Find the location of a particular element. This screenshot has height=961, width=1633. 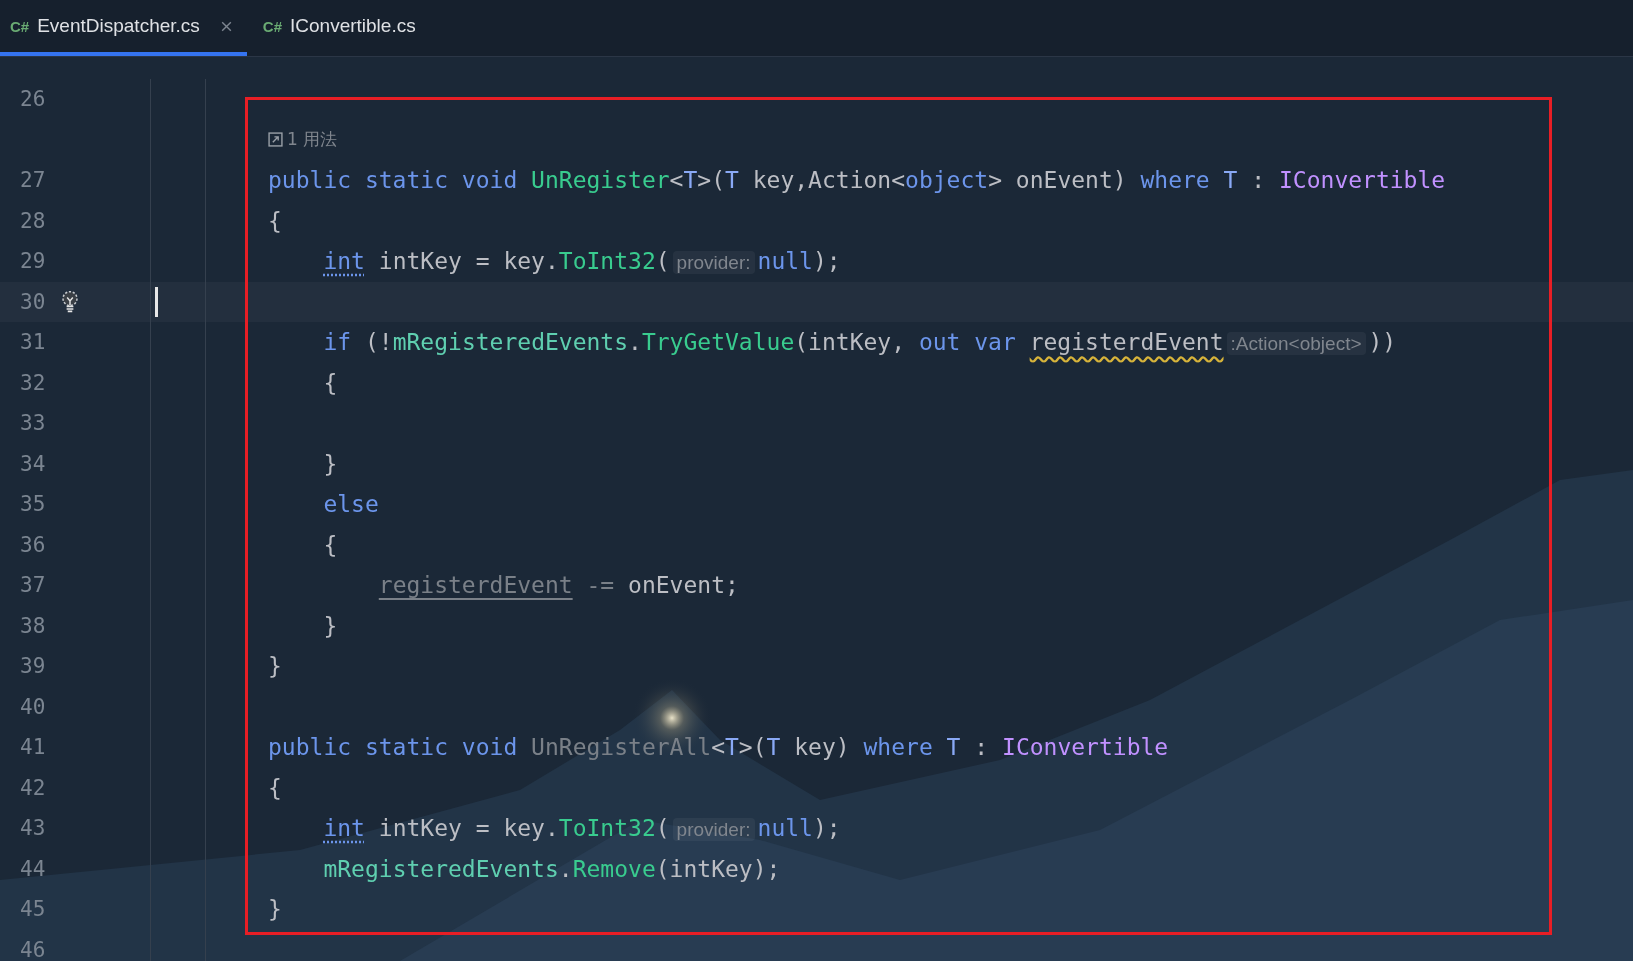

code-line: registerdEvent -= onEvent; is located at coordinates (558, 585).